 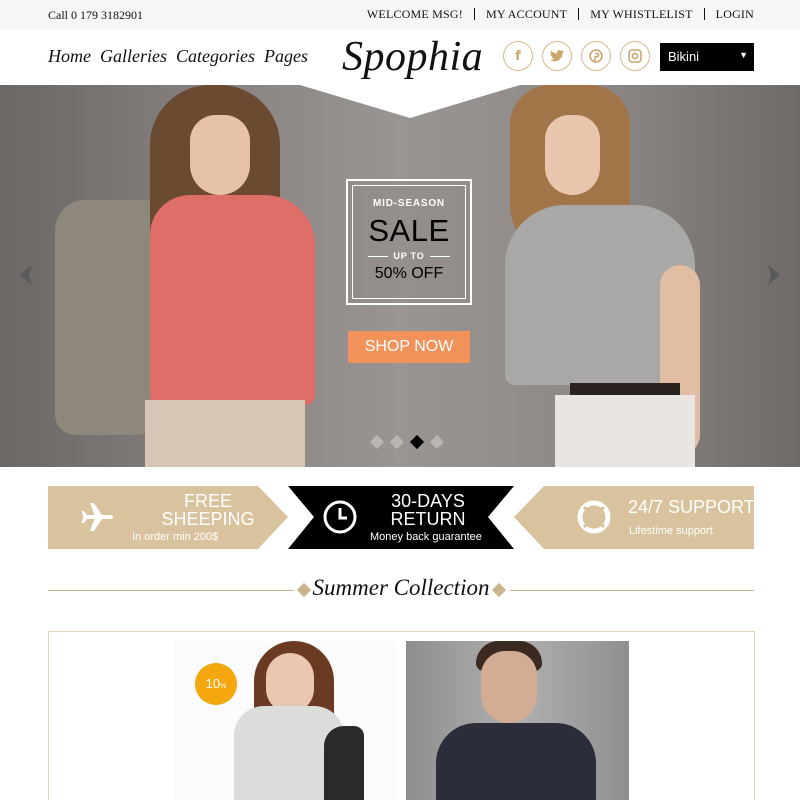 I want to click on site-logo: Spophia, so click(x=412, y=57).